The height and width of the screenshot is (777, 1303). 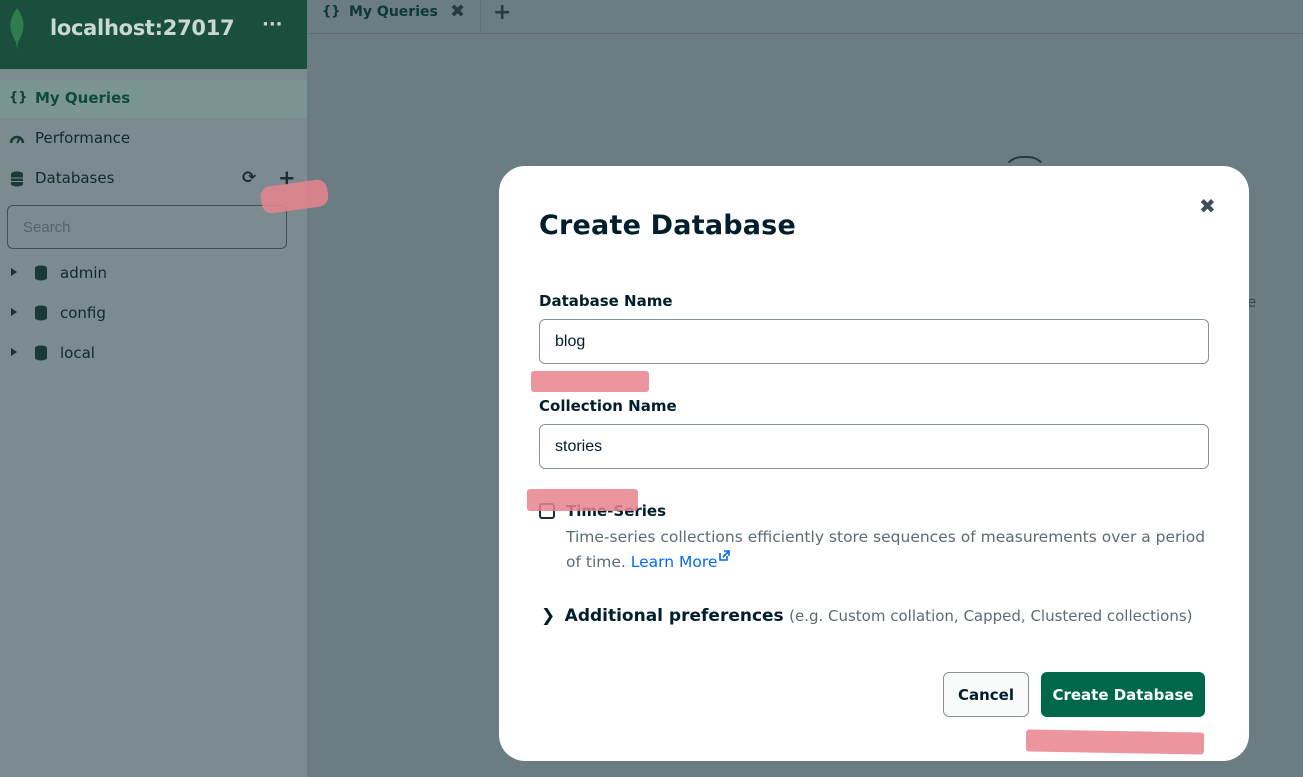 I want to click on close-tab-icon: ✖, so click(x=457, y=11).